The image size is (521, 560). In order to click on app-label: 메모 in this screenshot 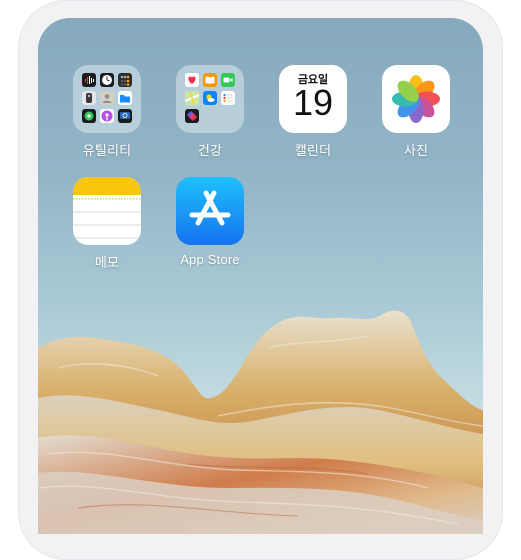, I will do `click(107, 262)`.